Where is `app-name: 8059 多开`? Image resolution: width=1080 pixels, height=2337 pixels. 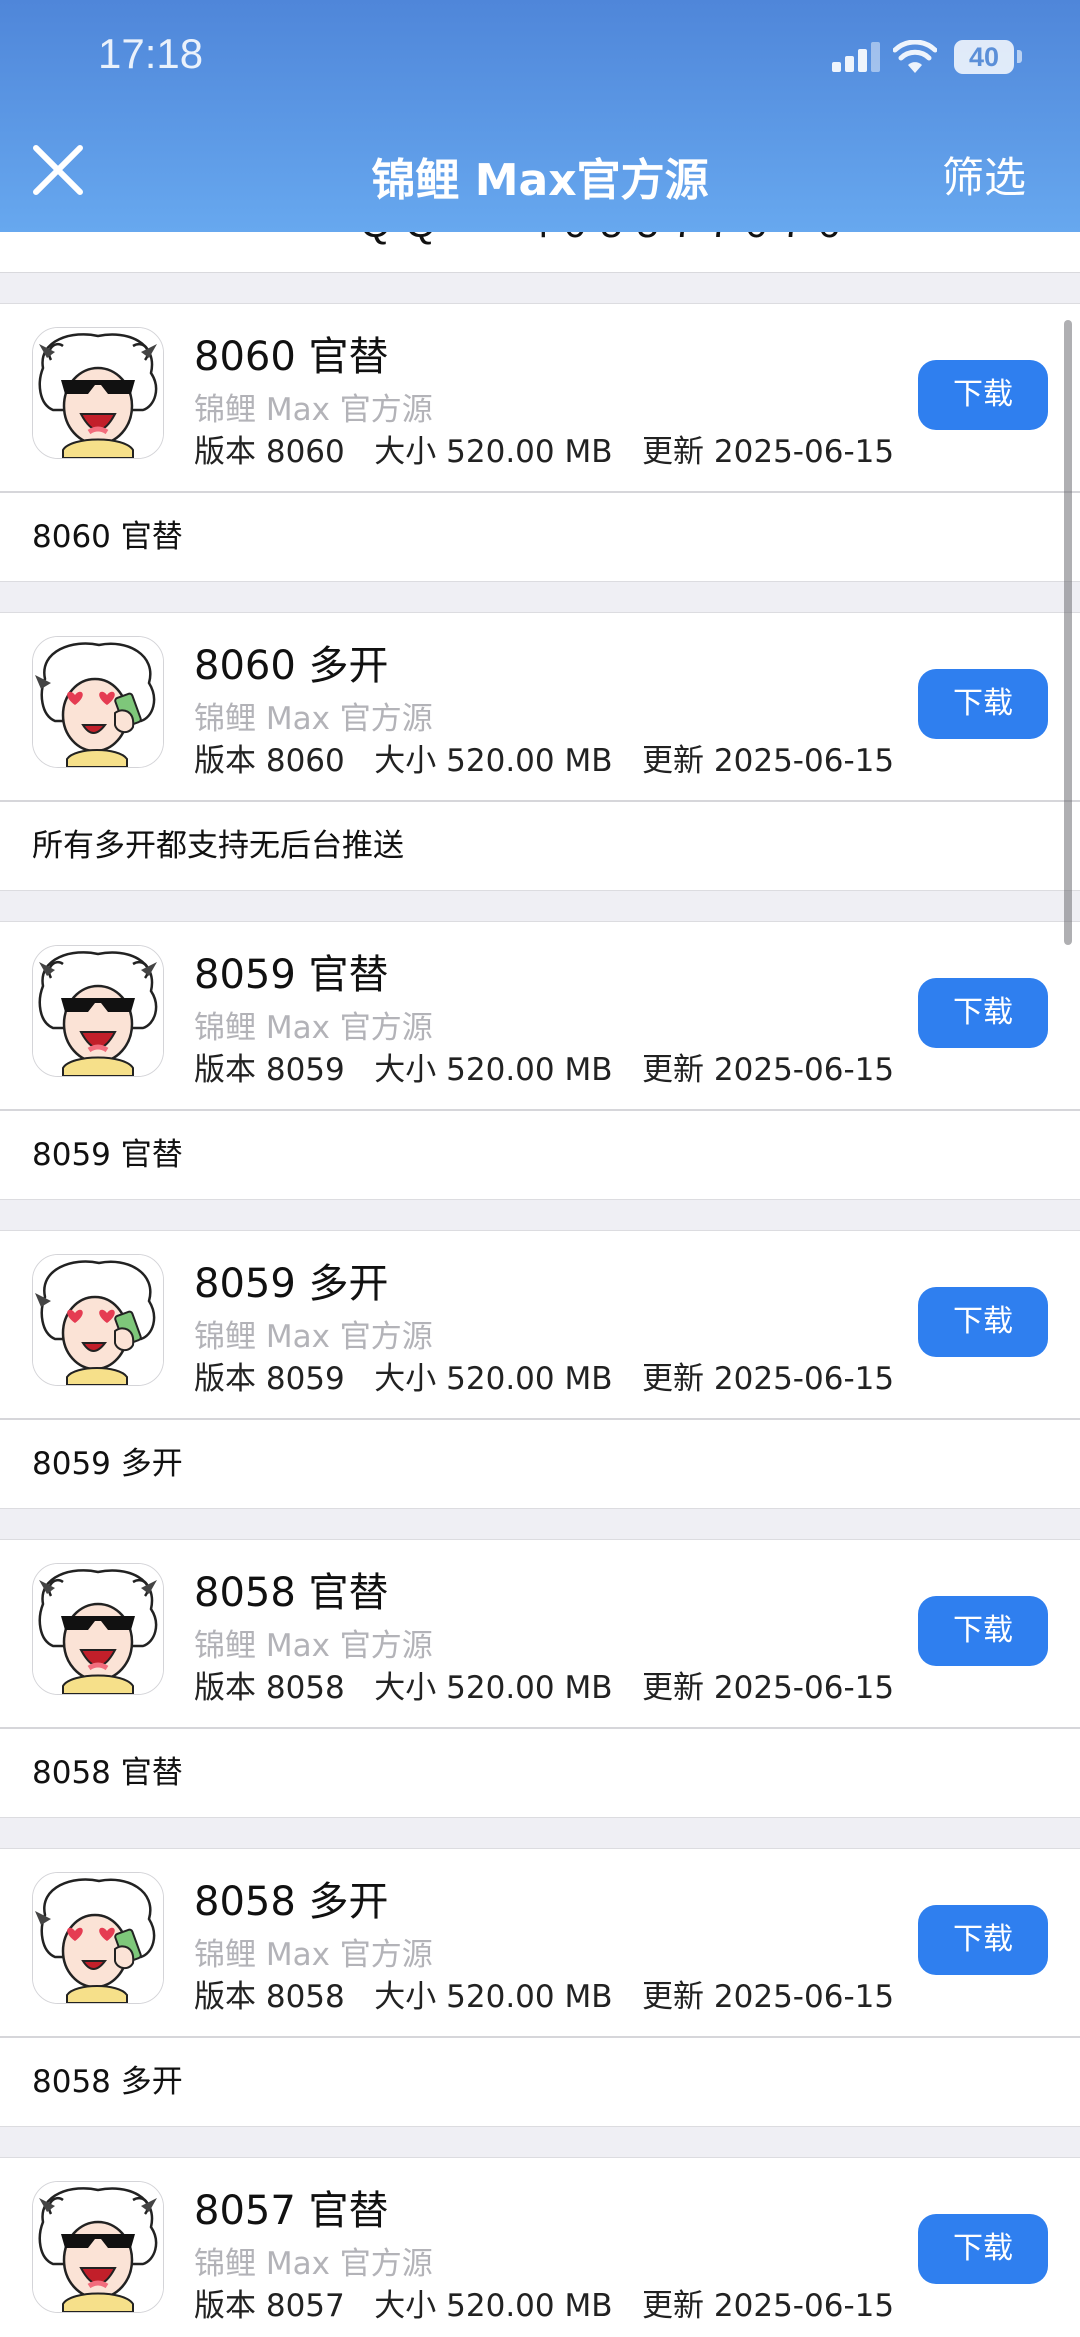 app-name: 8059 多开 is located at coordinates (291, 1284).